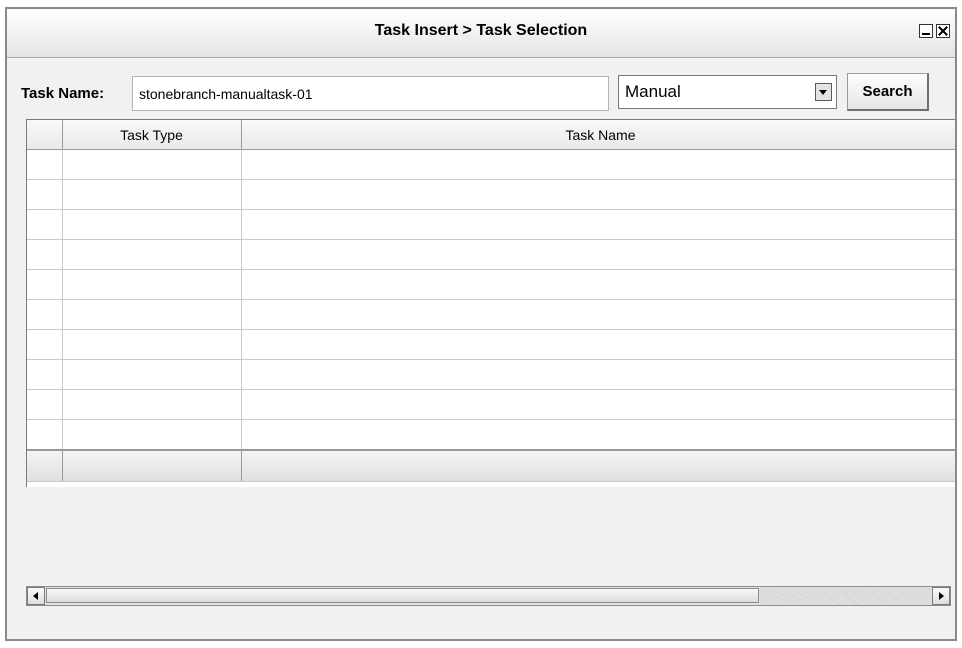 This screenshot has width=962, height=648. What do you see at coordinates (36, 596) in the screenshot?
I see `arrow-left-icon` at bounding box center [36, 596].